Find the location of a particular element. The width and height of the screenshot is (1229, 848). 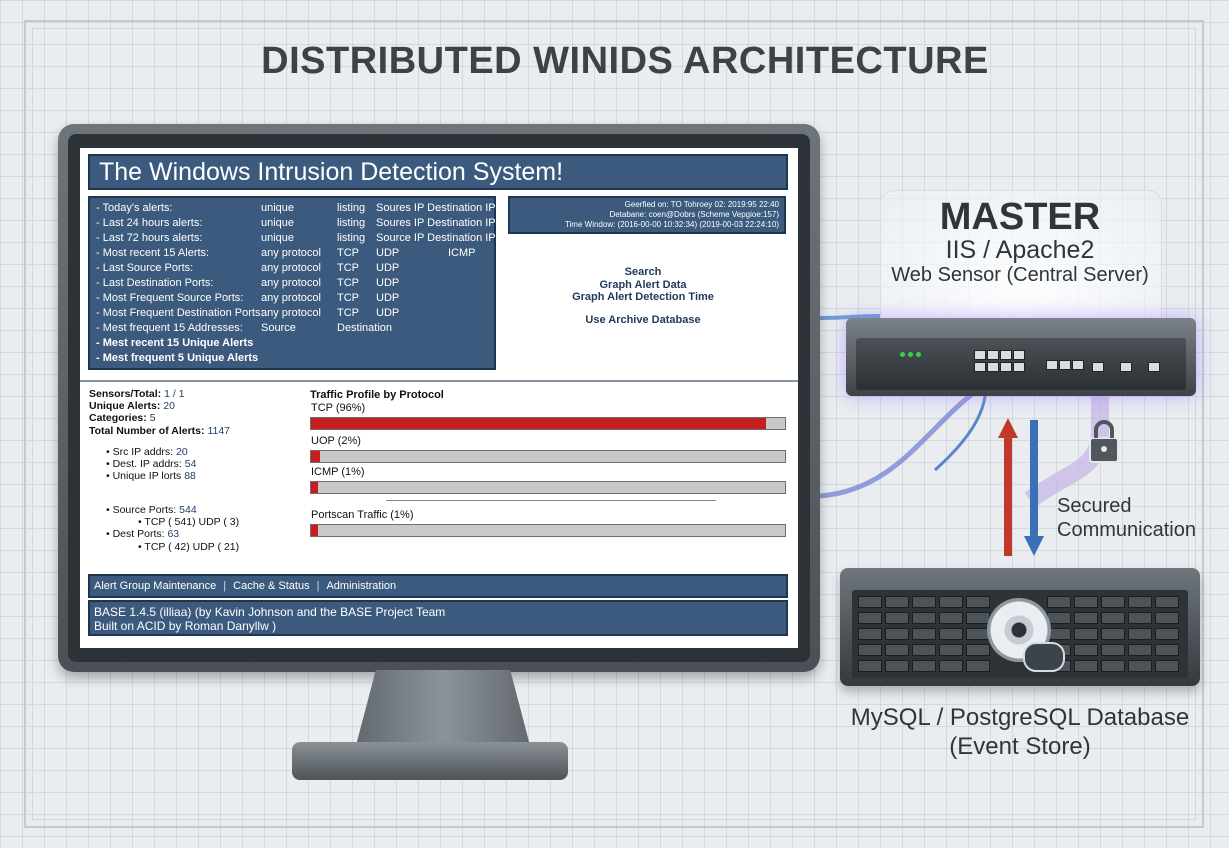

alert-menu-label: - Last Destination Ports: is located at coordinates (155, 283).